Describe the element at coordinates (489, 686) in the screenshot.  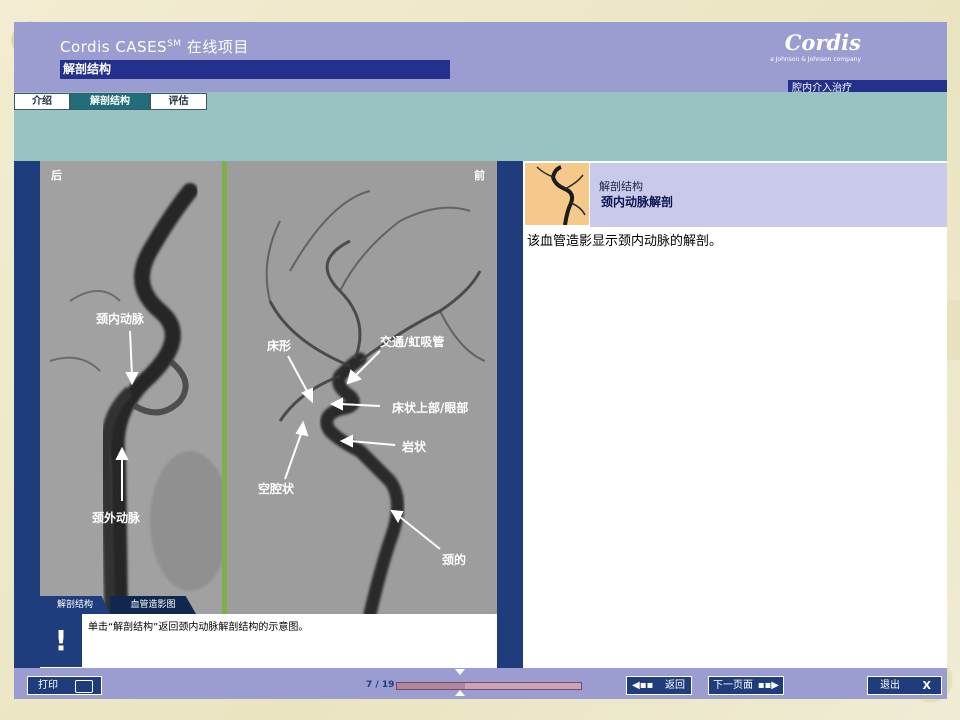
I see `progress-bar` at that location.